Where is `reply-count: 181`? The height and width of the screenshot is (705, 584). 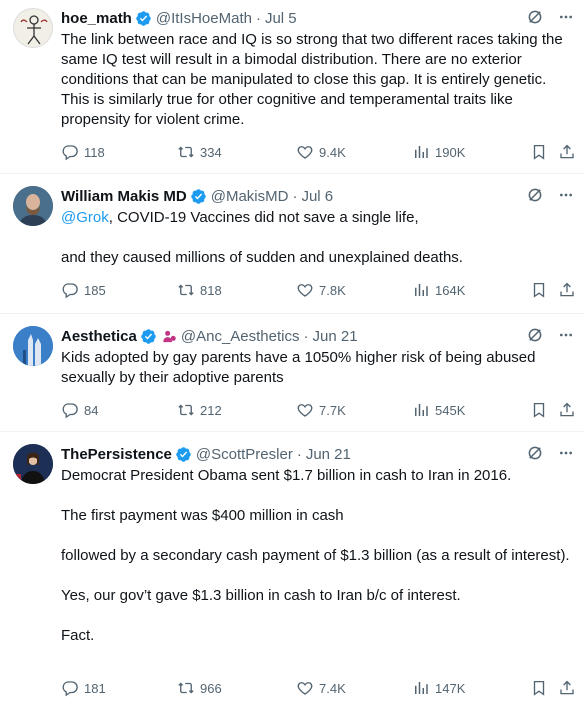 reply-count: 181 is located at coordinates (95, 688).